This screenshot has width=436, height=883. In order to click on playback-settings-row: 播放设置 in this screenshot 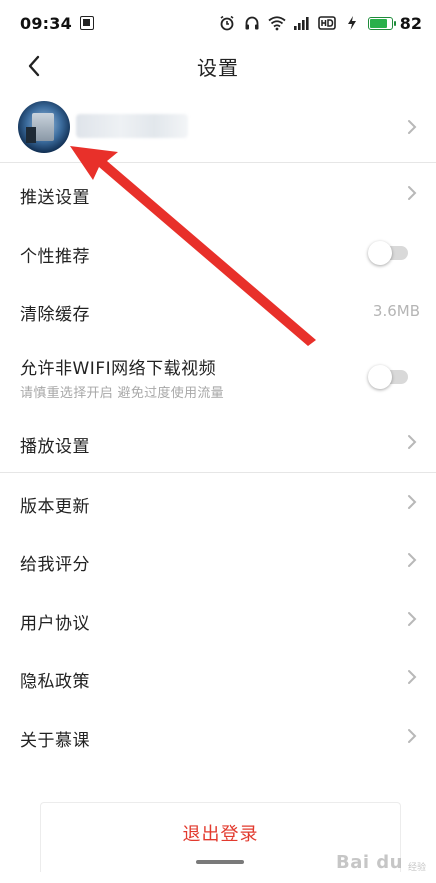, I will do `click(218, 442)`.